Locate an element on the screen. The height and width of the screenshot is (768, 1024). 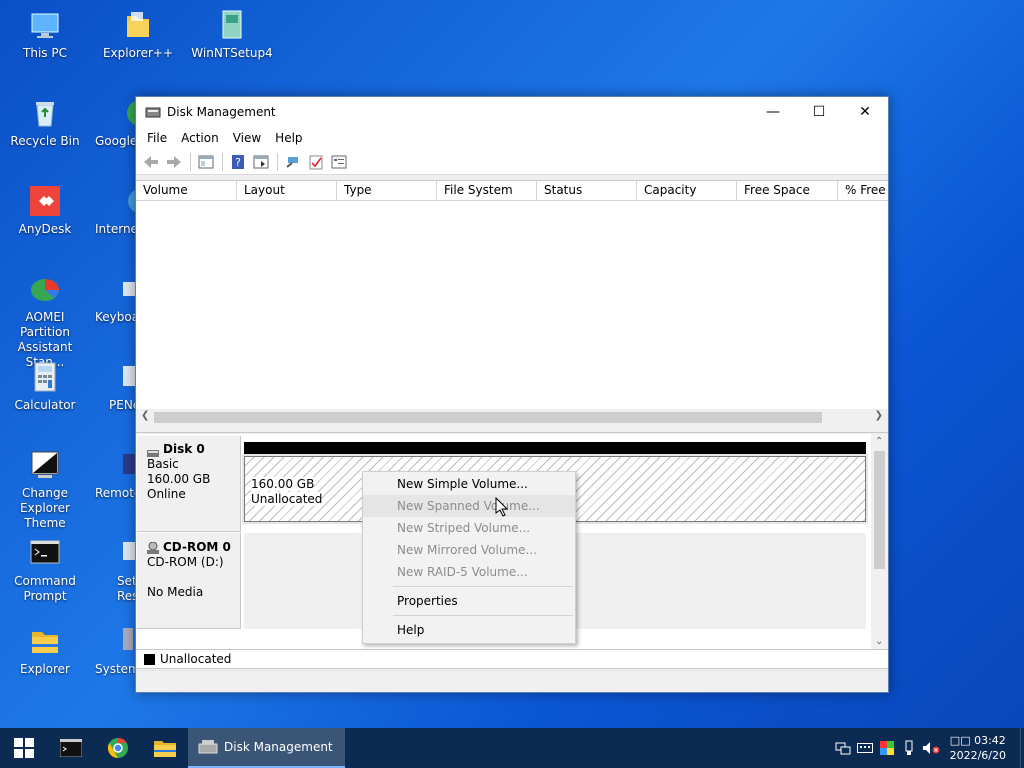
menu-action: Action is located at coordinates (200, 138).